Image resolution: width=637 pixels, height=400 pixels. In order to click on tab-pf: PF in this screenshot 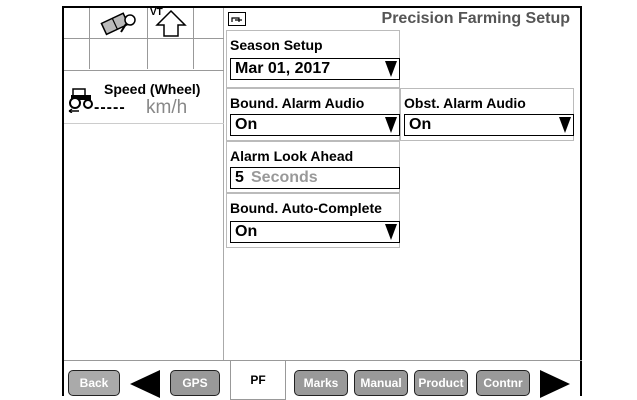, I will do `click(258, 380)`.